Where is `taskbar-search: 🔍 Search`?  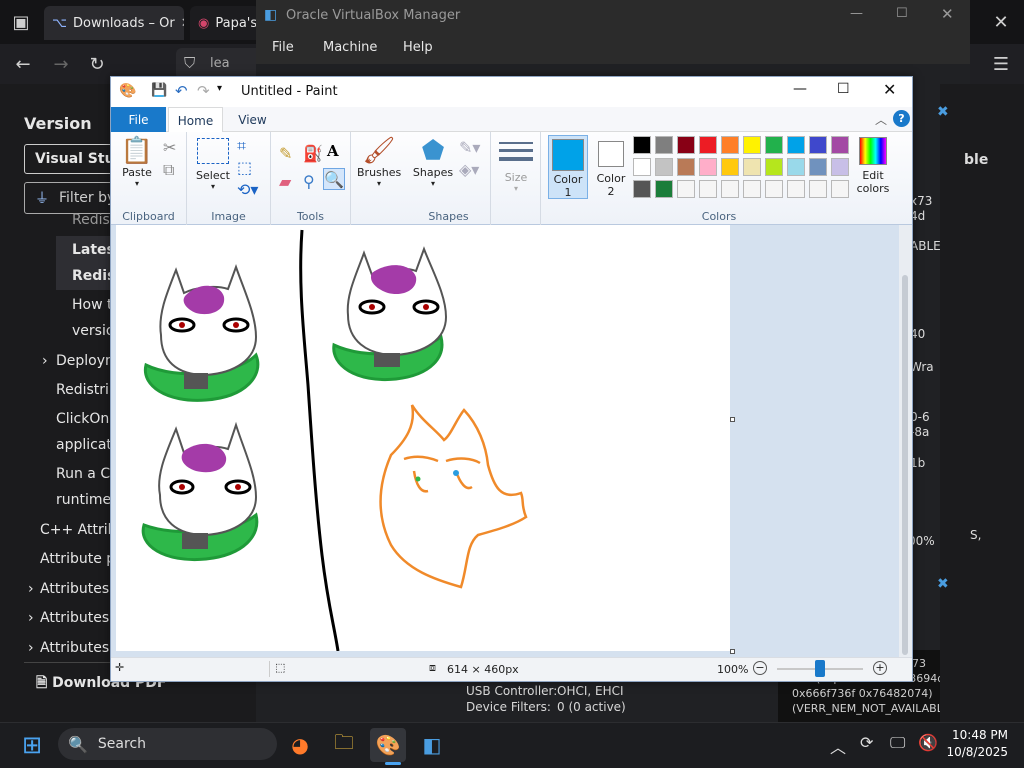
taskbar-search: 🔍 Search is located at coordinates (167, 744).